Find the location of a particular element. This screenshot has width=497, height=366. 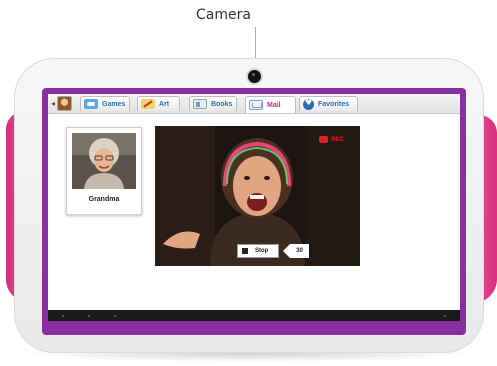

timer-value: 30 is located at coordinates (299, 251).